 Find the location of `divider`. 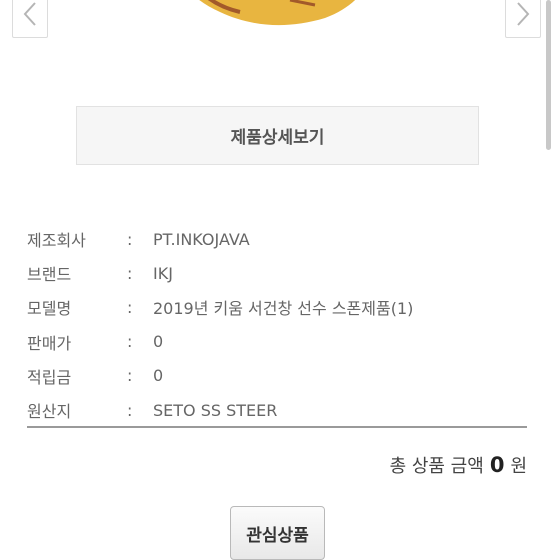

divider is located at coordinates (277, 427).